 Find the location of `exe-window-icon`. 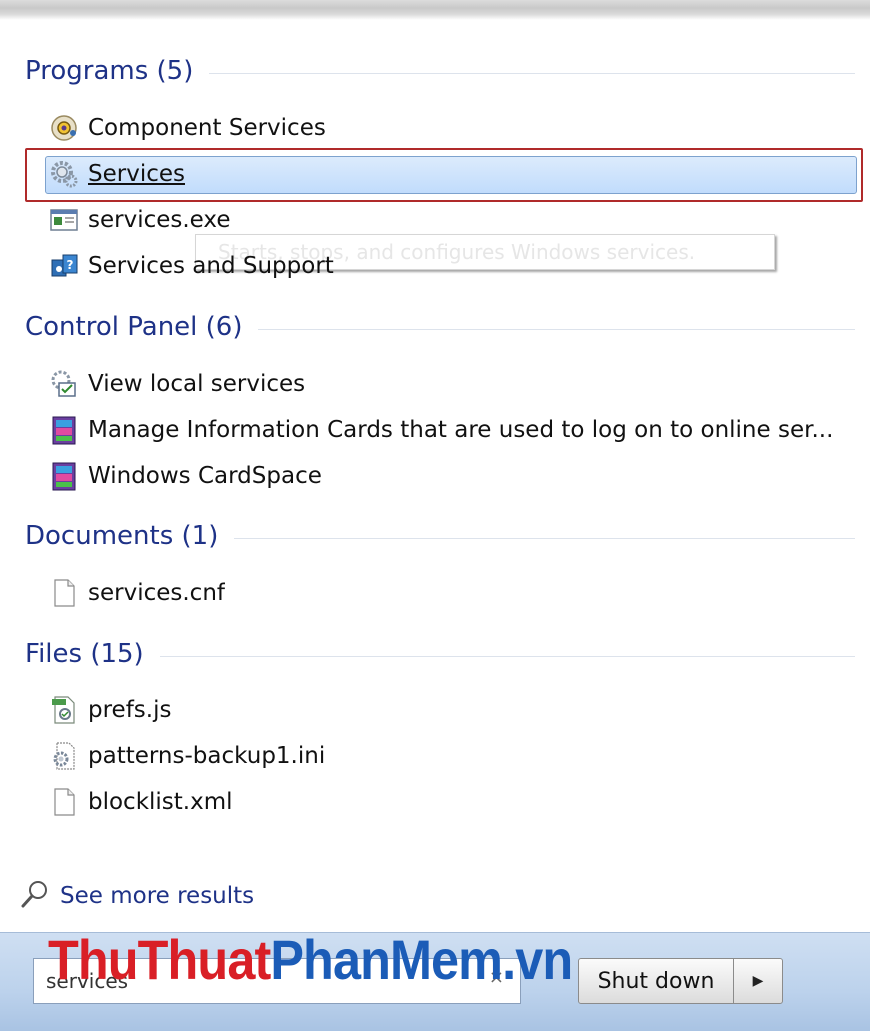

exe-window-icon is located at coordinates (64, 220).